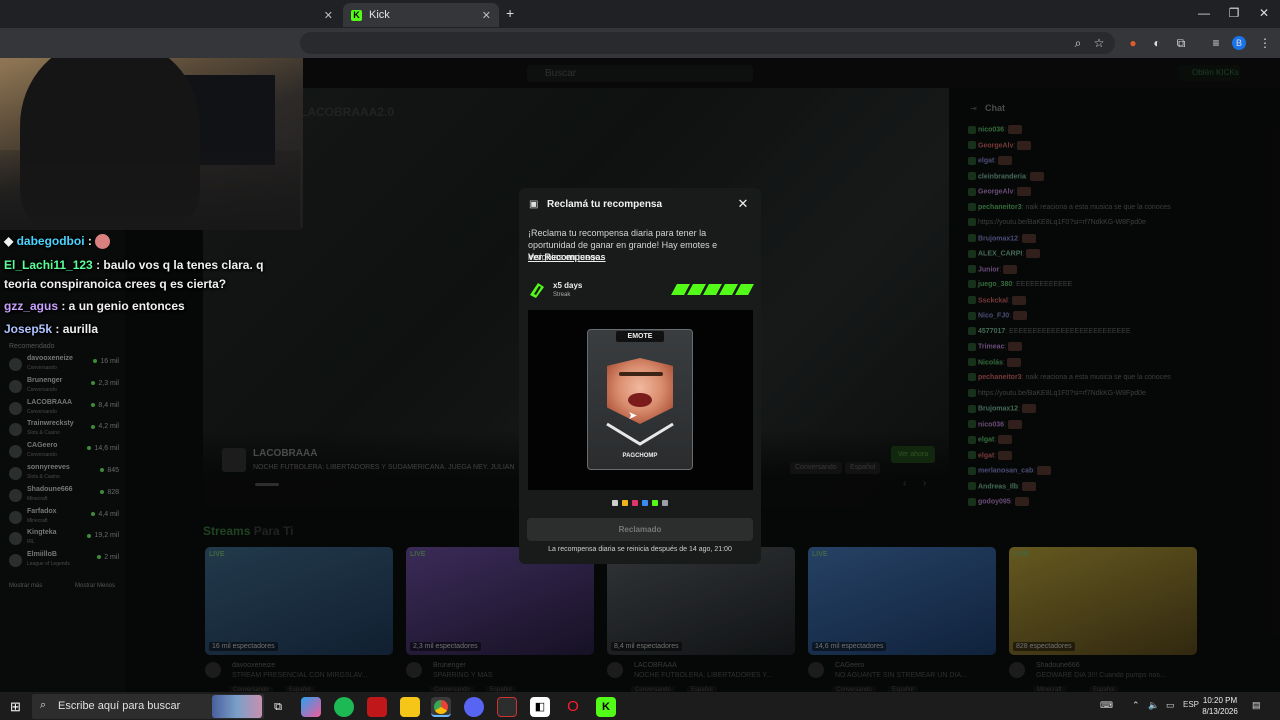 Image resolution: width=1280 pixels, height=720 pixels. What do you see at coordinates (103, 448) in the screenshot?
I see `viewer-count: 14,6 mil` at bounding box center [103, 448].